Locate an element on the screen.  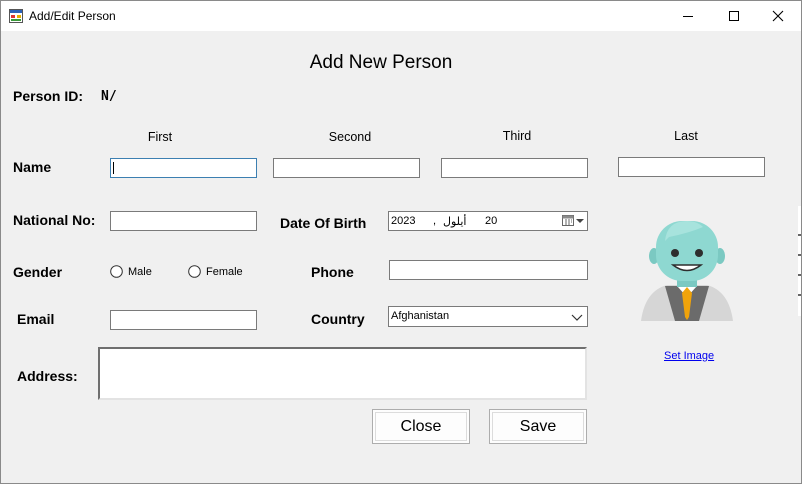
title-bar: Add/Edit Person is located at coordinates (401, 16).